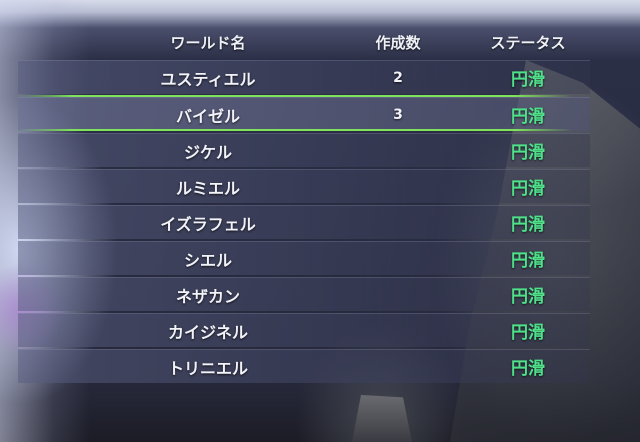  Describe the element at coordinates (207, 296) in the screenshot. I see `world-name: ネザカン` at that location.